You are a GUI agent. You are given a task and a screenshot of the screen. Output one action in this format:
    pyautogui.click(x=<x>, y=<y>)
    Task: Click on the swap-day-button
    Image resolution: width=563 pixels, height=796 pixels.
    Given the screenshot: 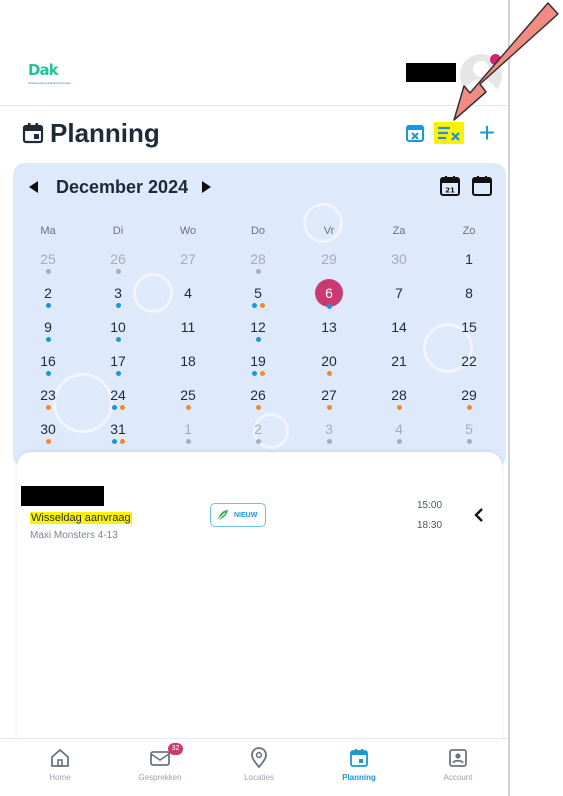 What is the action you would take?
    pyautogui.click(x=449, y=133)
    